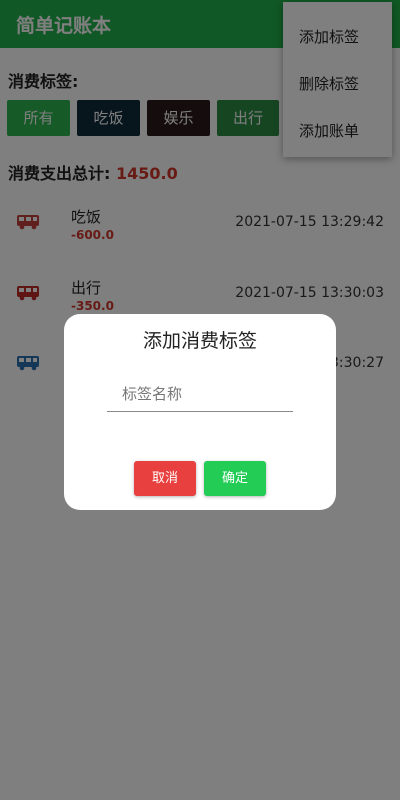  Describe the element at coordinates (200, 394) in the screenshot. I see `tag-name-input` at that location.